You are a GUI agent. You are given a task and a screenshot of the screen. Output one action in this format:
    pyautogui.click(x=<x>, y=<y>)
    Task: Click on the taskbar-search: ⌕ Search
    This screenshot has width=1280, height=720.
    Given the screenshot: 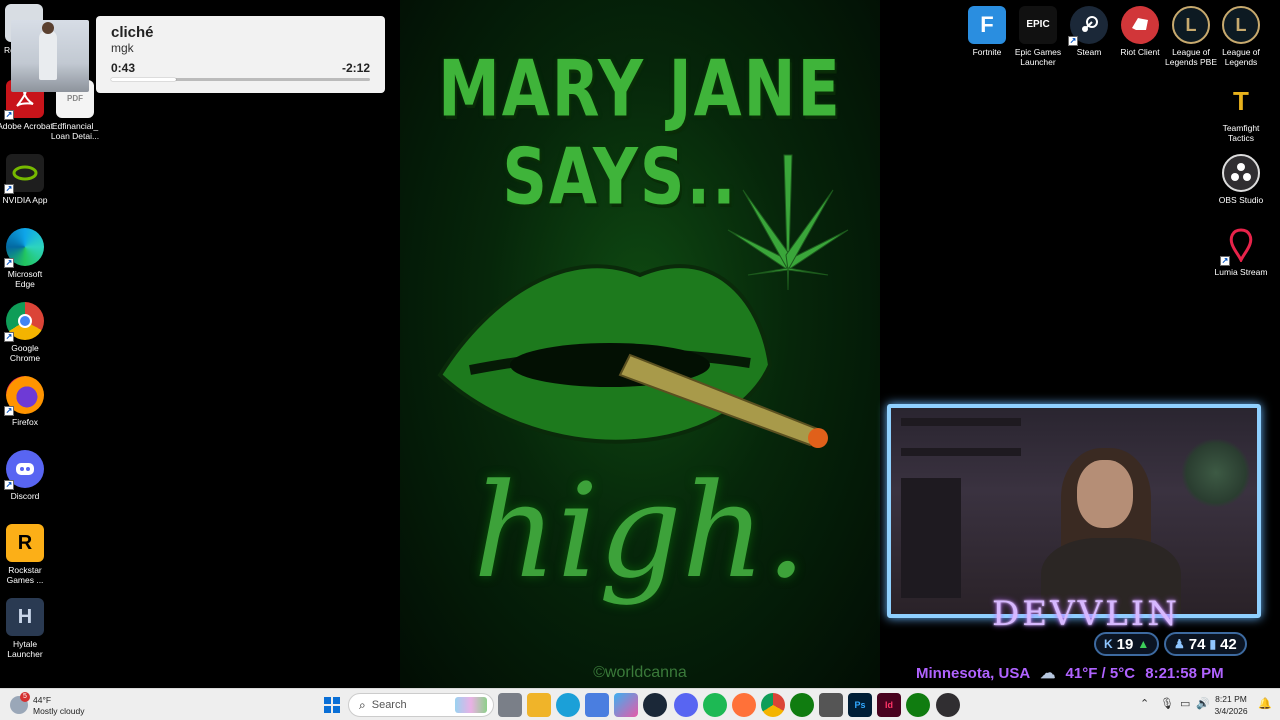 What is the action you would take?
    pyautogui.click(x=421, y=705)
    